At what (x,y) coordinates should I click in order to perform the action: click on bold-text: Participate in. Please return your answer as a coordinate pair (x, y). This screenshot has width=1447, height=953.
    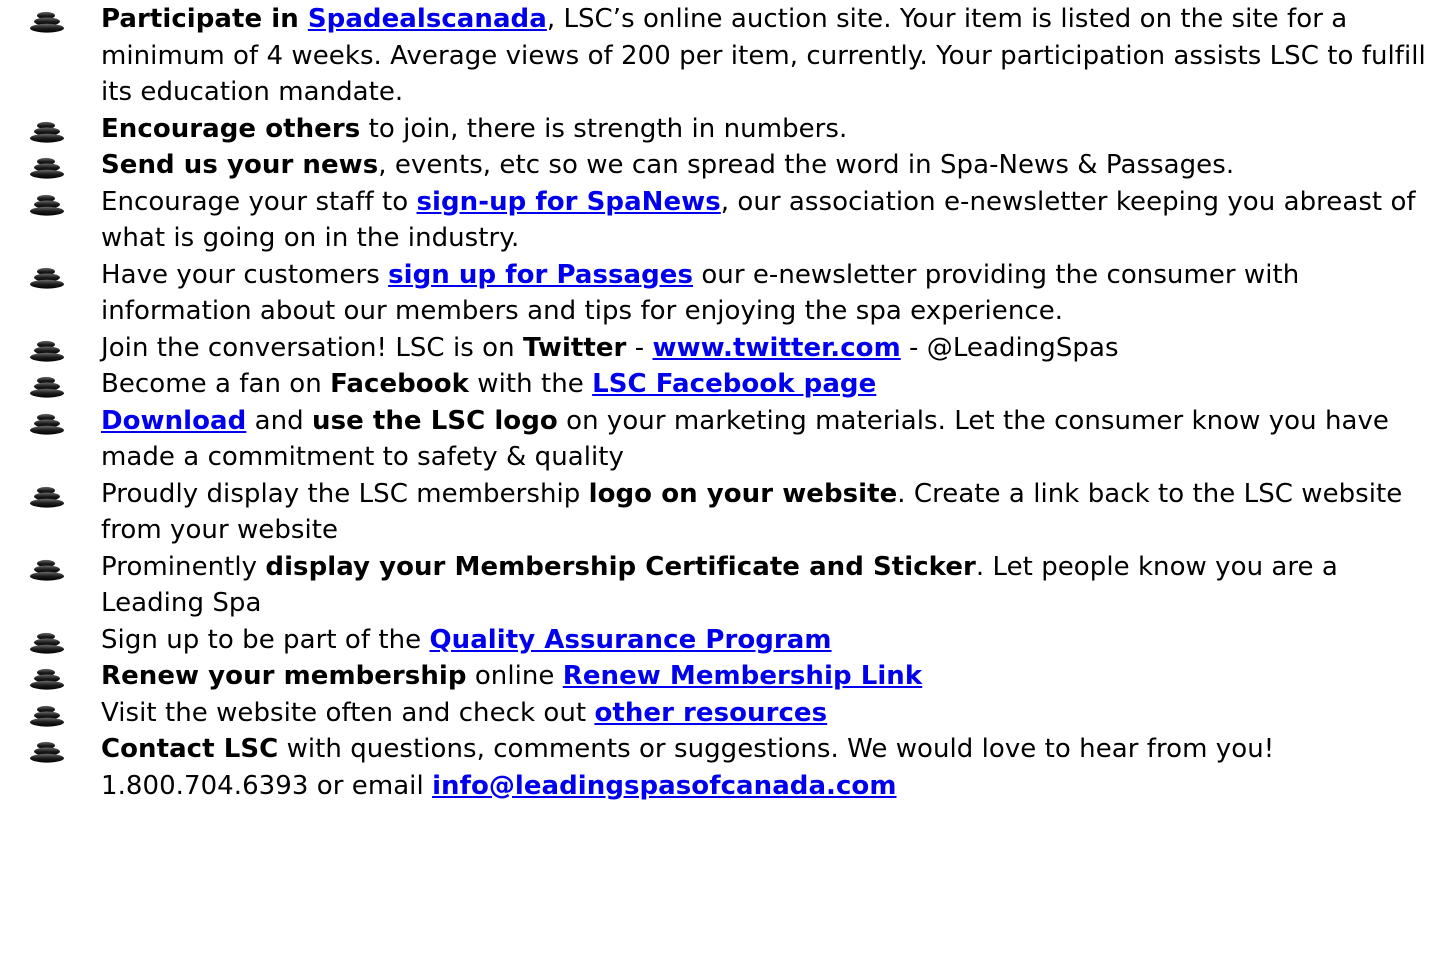
    Looking at the image, I should click on (204, 19).